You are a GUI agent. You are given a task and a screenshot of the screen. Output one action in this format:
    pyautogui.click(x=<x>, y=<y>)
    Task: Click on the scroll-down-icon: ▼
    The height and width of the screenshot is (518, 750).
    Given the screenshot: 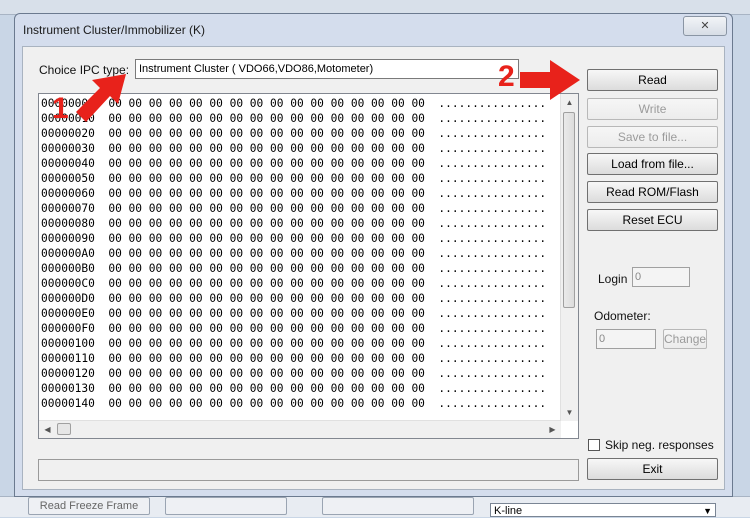 What is the action you would take?
    pyautogui.click(x=569, y=412)
    